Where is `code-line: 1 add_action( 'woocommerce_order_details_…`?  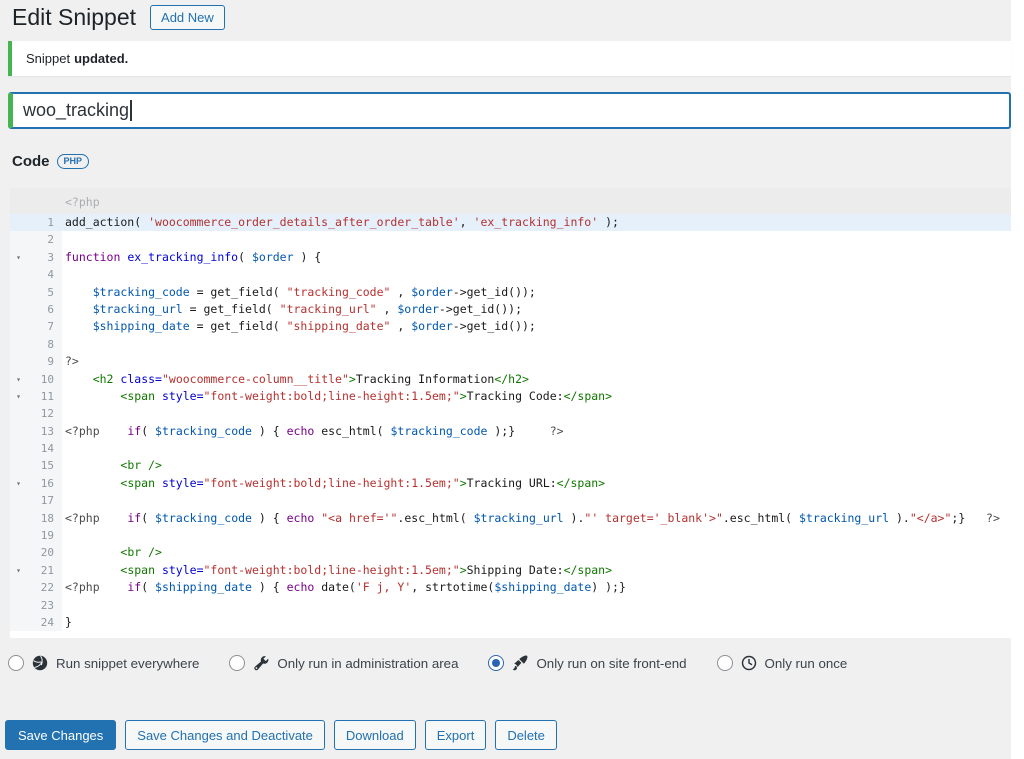
code-line: 1 add_action( 'woocommerce_order_details_… is located at coordinates (510, 223).